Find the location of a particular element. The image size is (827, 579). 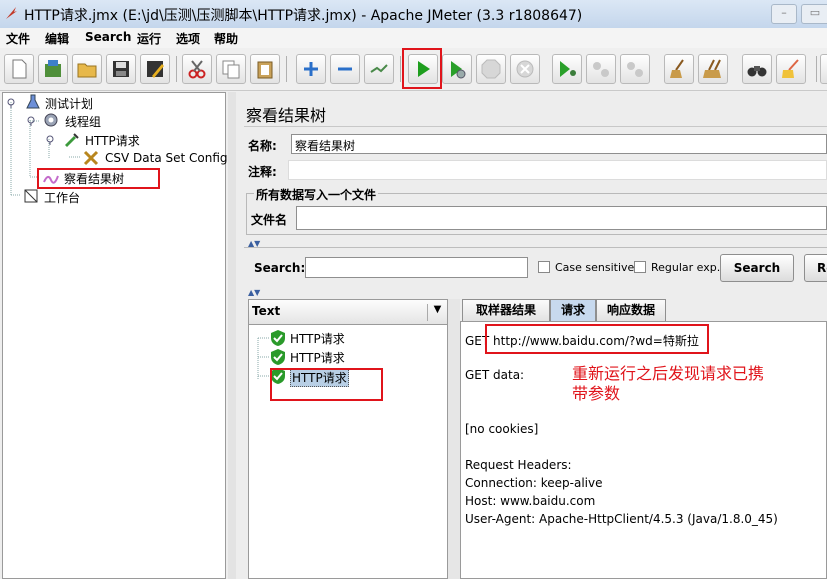

chevron-down-icon: ▼ is located at coordinates (437, 312).